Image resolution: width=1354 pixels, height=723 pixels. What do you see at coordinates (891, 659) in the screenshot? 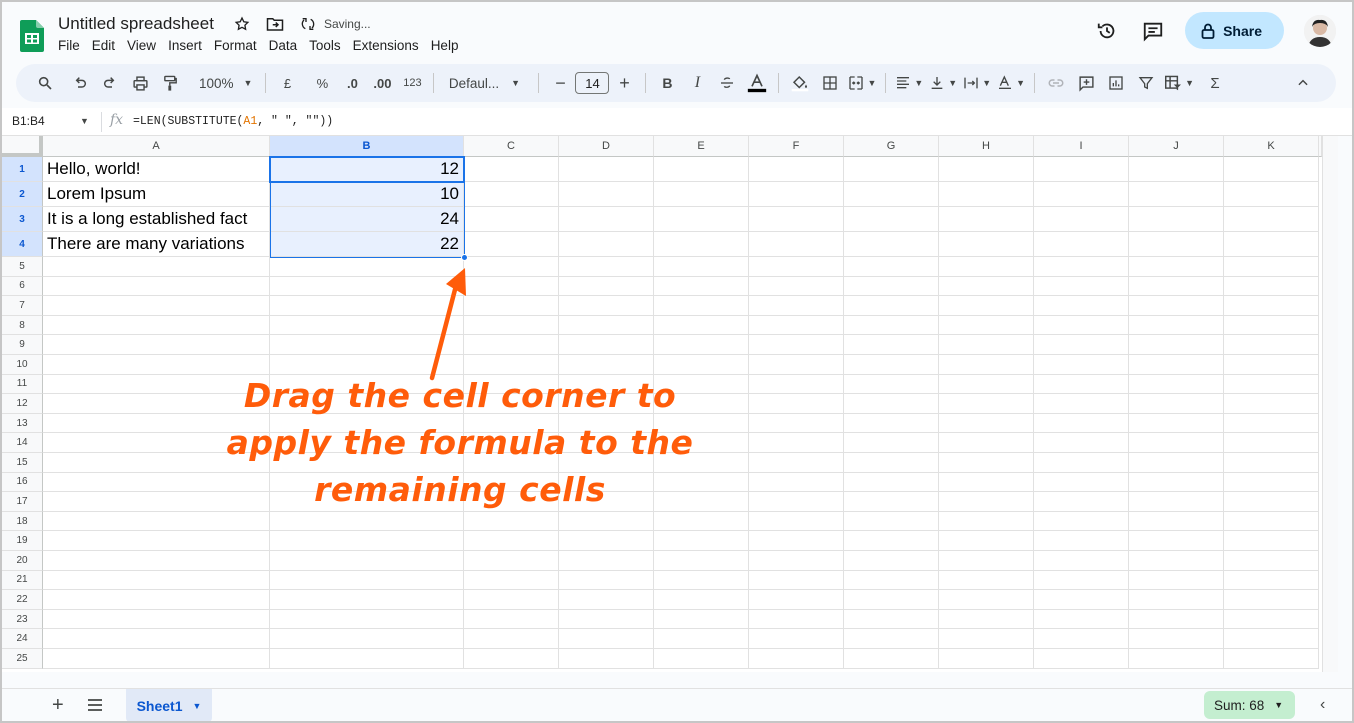
I see `cell-g25` at bounding box center [891, 659].